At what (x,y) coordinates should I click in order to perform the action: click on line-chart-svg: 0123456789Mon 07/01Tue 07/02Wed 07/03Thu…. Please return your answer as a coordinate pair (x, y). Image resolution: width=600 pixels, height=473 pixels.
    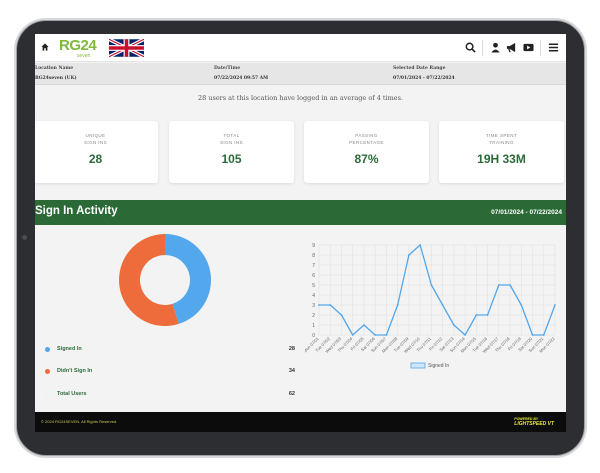
    Looking at the image, I should click on (429, 306).